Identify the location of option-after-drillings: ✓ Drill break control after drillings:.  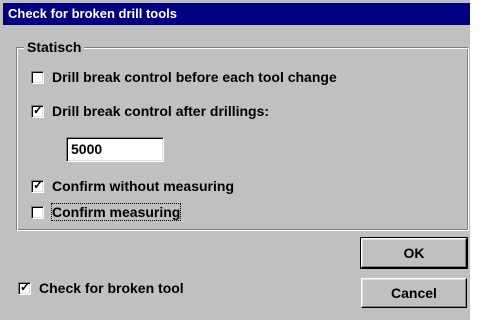
(150, 111).